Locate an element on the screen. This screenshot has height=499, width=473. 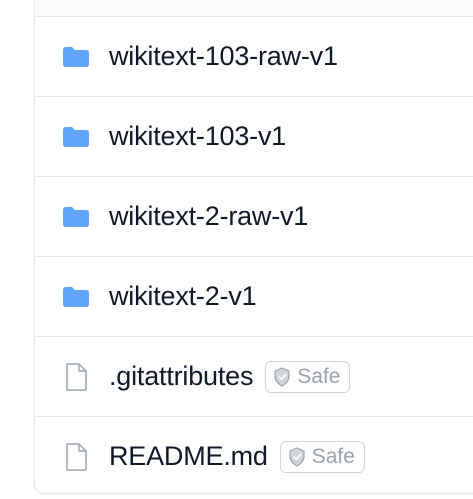
file-name: wikitext-103-raw-v1 is located at coordinates (223, 56).